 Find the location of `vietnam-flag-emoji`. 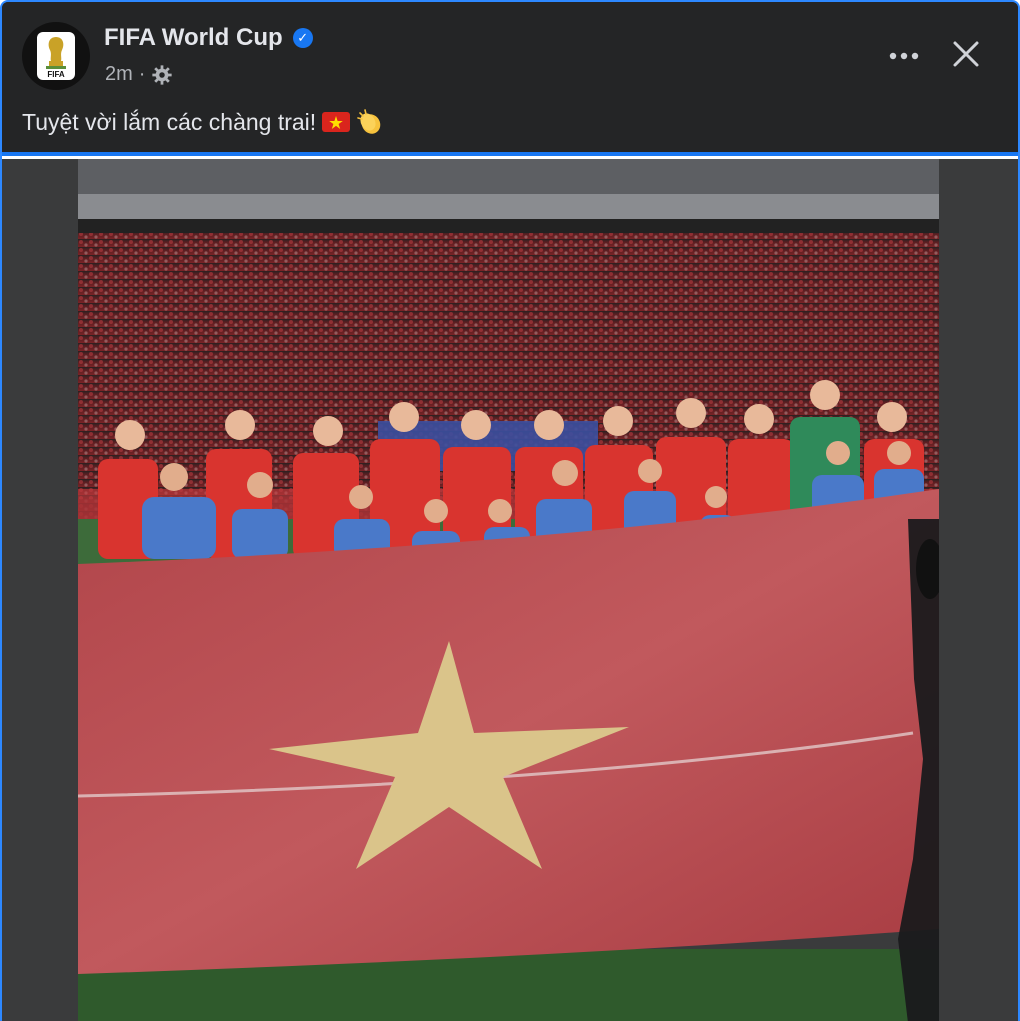

vietnam-flag-emoji is located at coordinates (336, 122).